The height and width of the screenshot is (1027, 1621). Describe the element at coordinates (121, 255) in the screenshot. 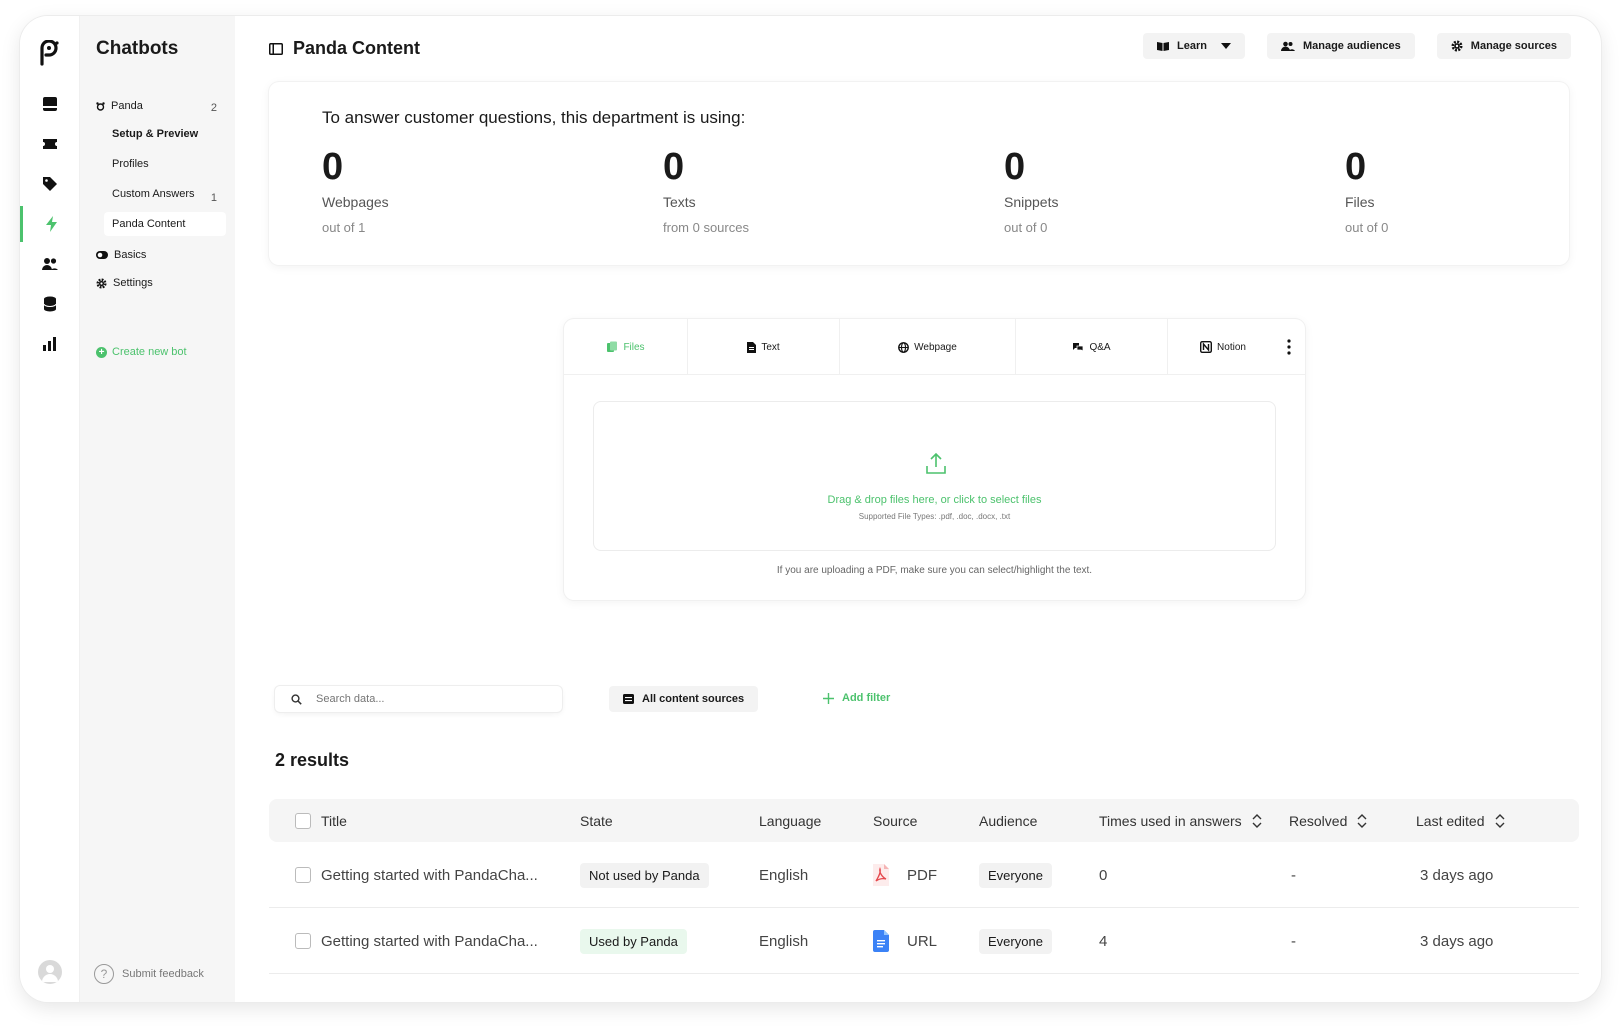

I see `sidebar-item-basics: Basics` at that location.